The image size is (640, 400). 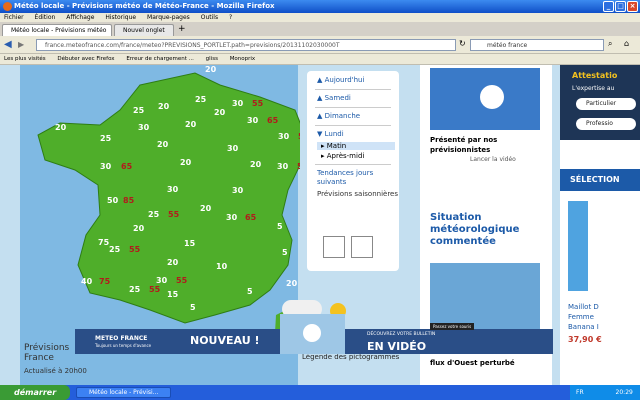 I want to click on banner-video: EN VIDÉO, so click(x=397, y=346).